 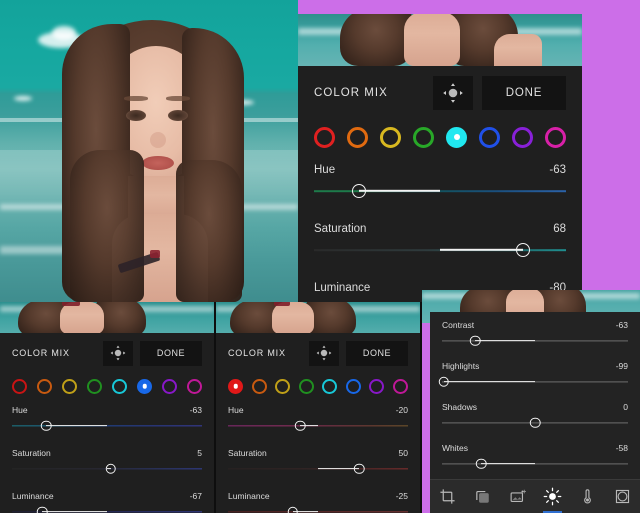 What do you see at coordinates (625, 407) in the screenshot?
I see `slider-value: 0` at bounding box center [625, 407].